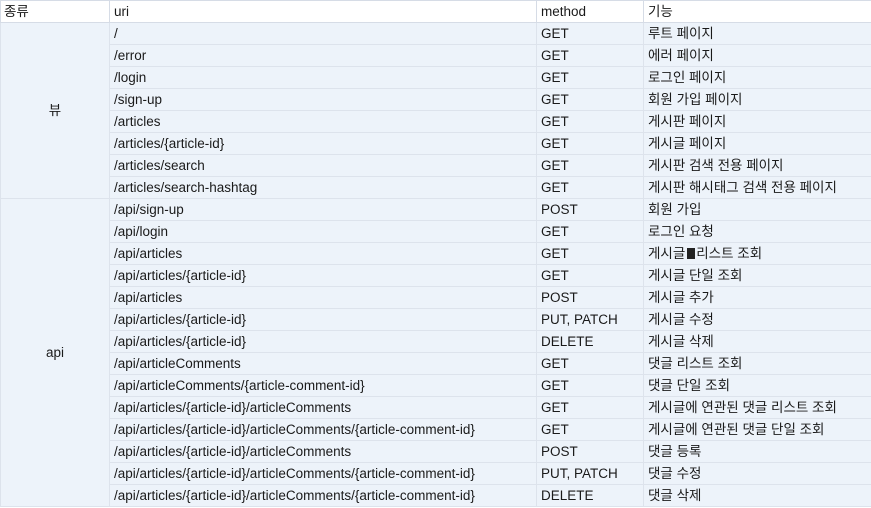 The image size is (871, 508). Describe the element at coordinates (757, 297) in the screenshot. I see `func-cell: 게시글 추가` at that location.